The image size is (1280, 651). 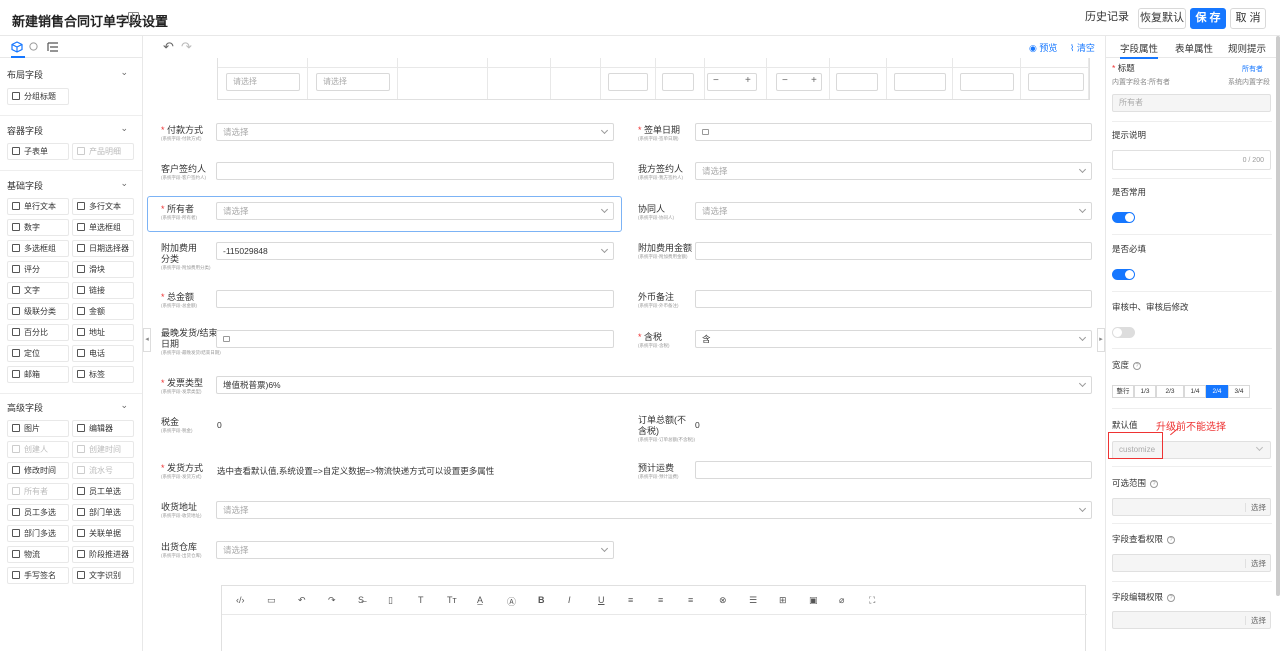 I want to click on document-icon: ▯, so click(x=390, y=600).